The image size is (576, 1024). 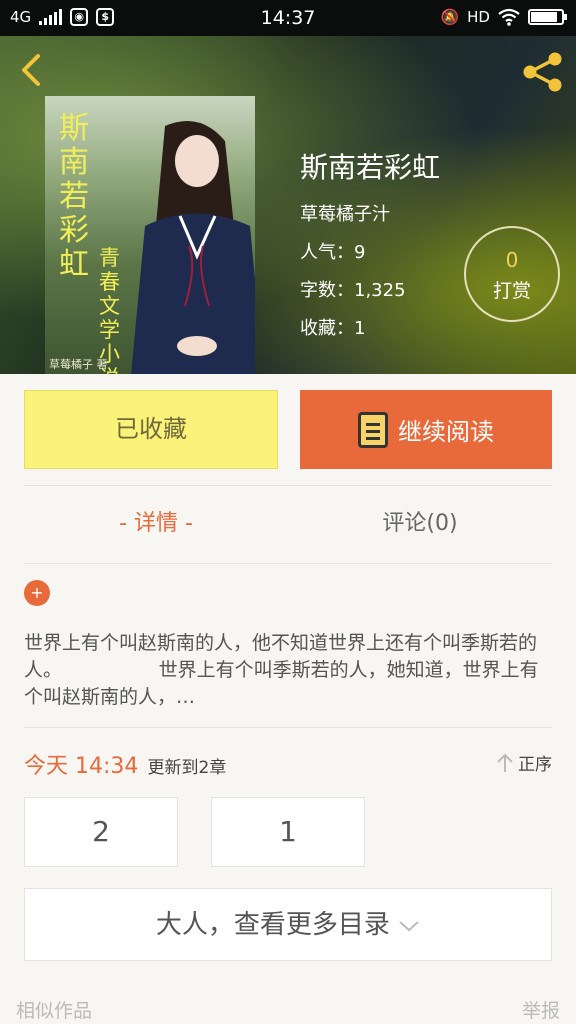 What do you see at coordinates (509, 17) in the screenshot?
I see `wifi-icon` at bounding box center [509, 17].